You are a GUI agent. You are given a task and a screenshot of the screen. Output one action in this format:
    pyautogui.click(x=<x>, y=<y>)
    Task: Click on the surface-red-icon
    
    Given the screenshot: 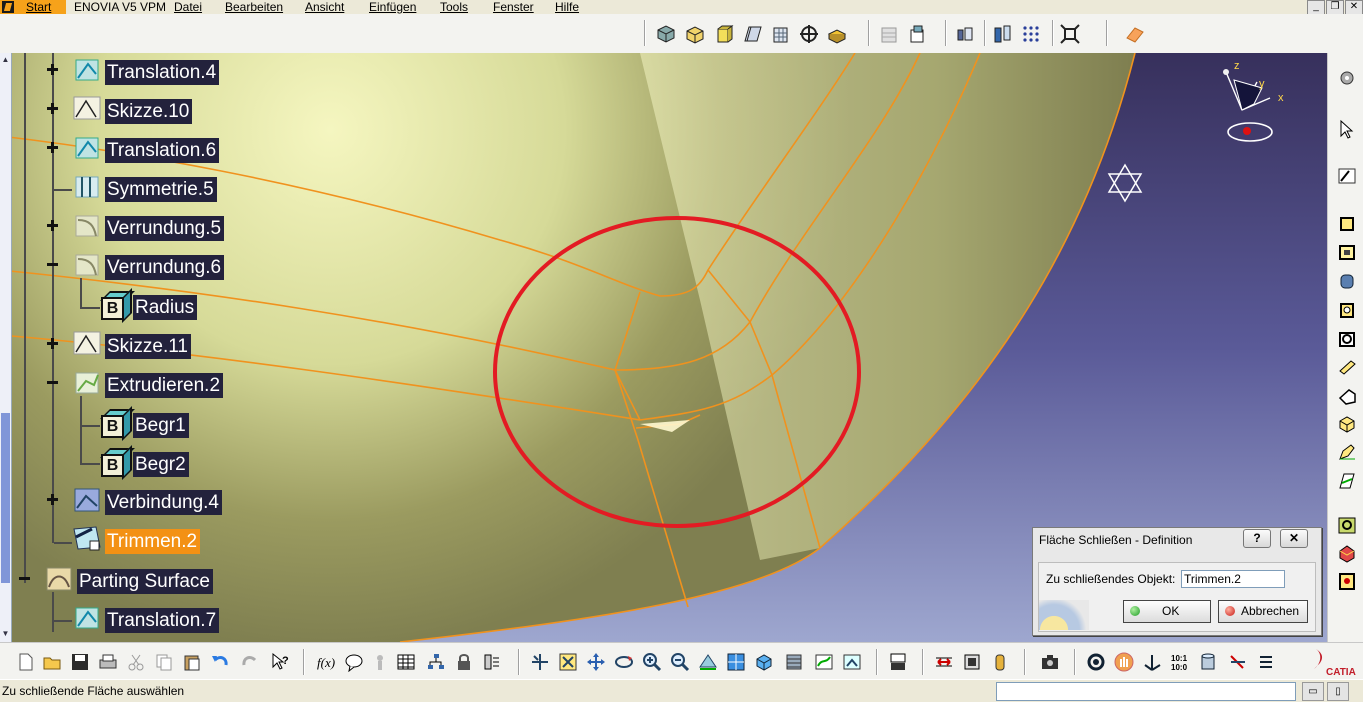 What is the action you would take?
    pyautogui.click(x=1347, y=553)
    